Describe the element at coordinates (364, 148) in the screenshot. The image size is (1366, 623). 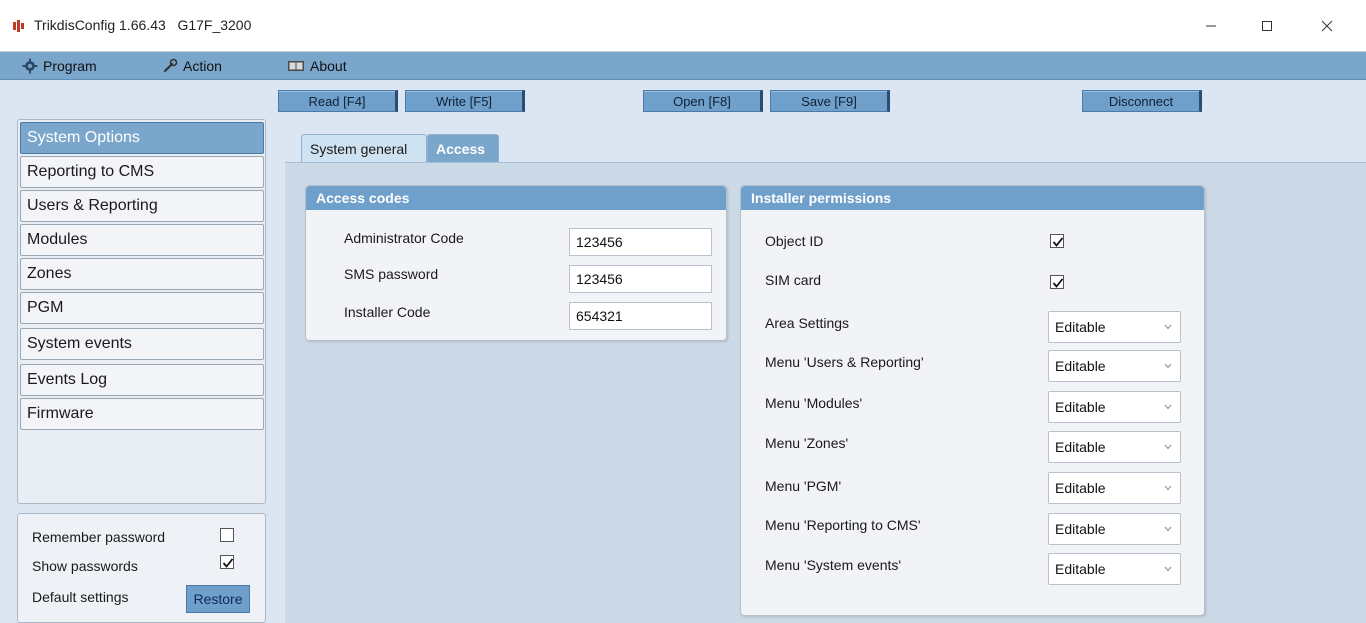
I see `tab-system-general: System general` at that location.